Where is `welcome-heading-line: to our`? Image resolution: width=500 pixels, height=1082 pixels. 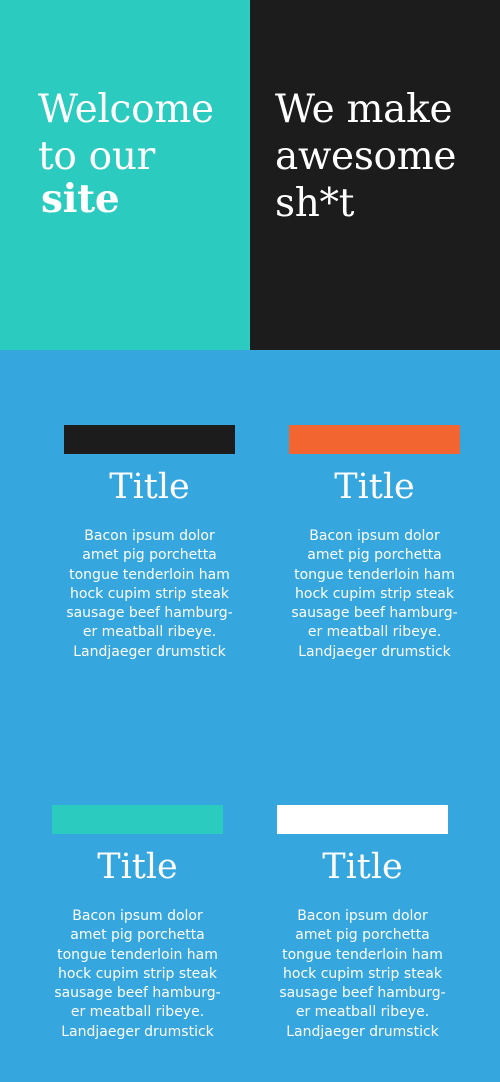
welcome-heading-line: to our is located at coordinates (96, 156).